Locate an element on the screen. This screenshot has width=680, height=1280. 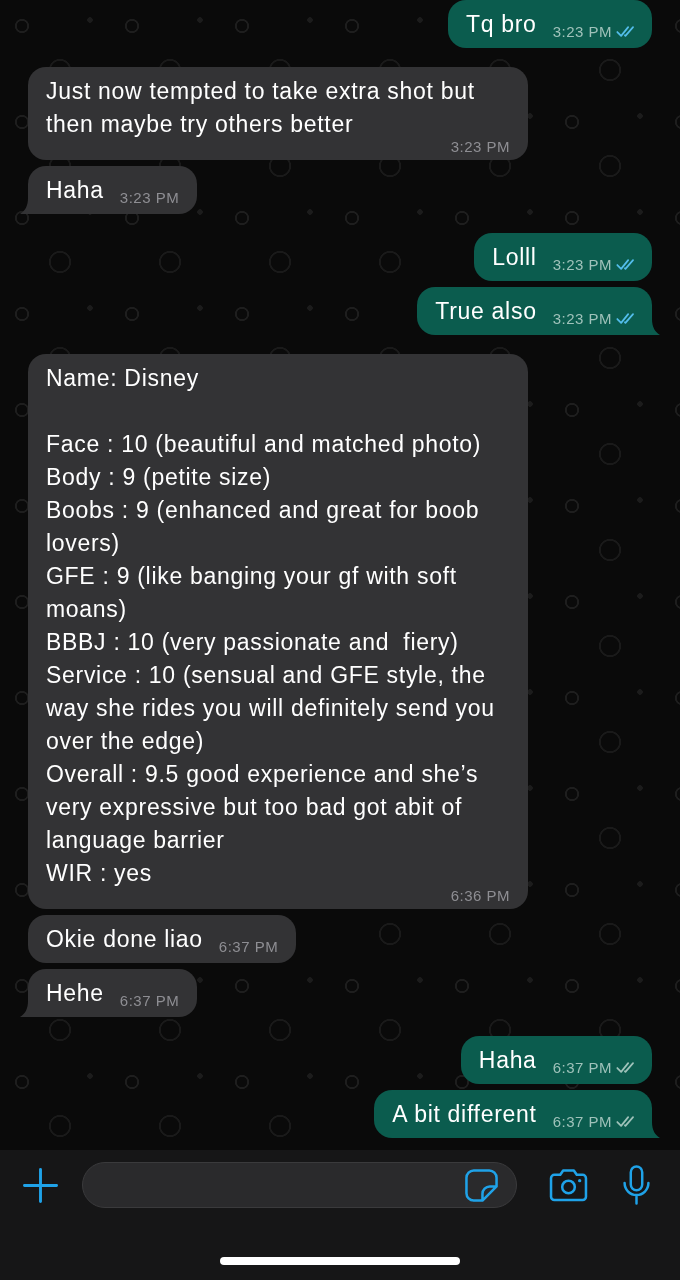
message-text: A bit different is located at coordinates (464, 1114).